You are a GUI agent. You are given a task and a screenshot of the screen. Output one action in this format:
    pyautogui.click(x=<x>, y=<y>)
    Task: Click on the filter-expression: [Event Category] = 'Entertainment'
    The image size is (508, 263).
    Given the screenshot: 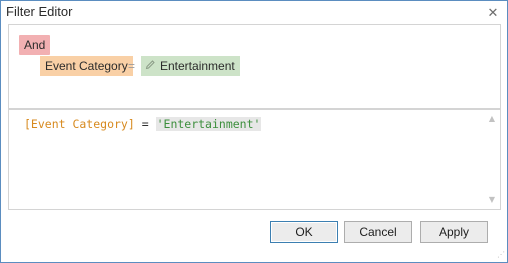 What is the action you would take?
    pyautogui.click(x=143, y=124)
    